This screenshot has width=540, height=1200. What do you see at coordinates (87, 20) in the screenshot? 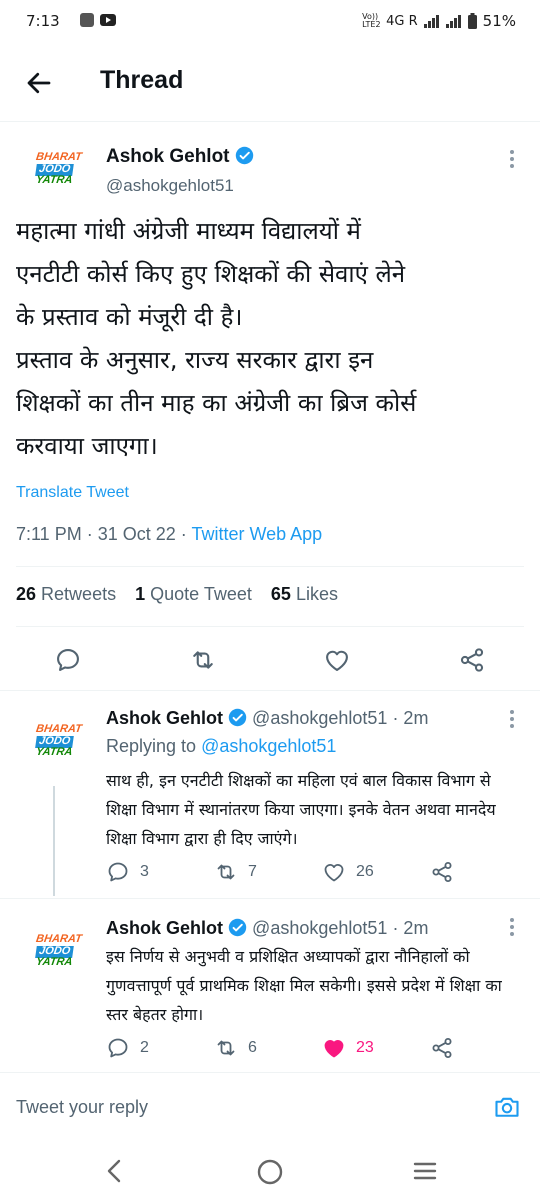
I see `notification-app-icon` at bounding box center [87, 20].